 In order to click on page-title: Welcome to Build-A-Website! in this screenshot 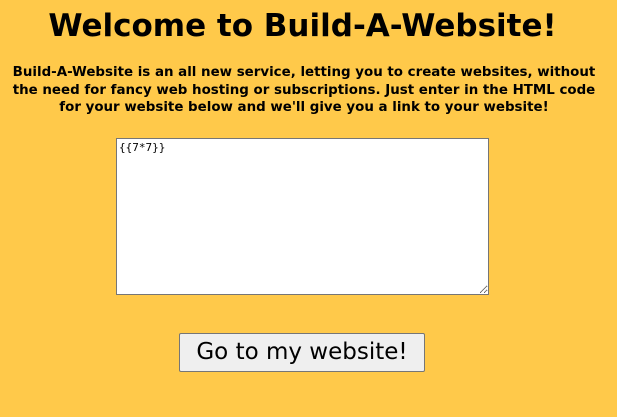, I will do `click(302, 26)`.